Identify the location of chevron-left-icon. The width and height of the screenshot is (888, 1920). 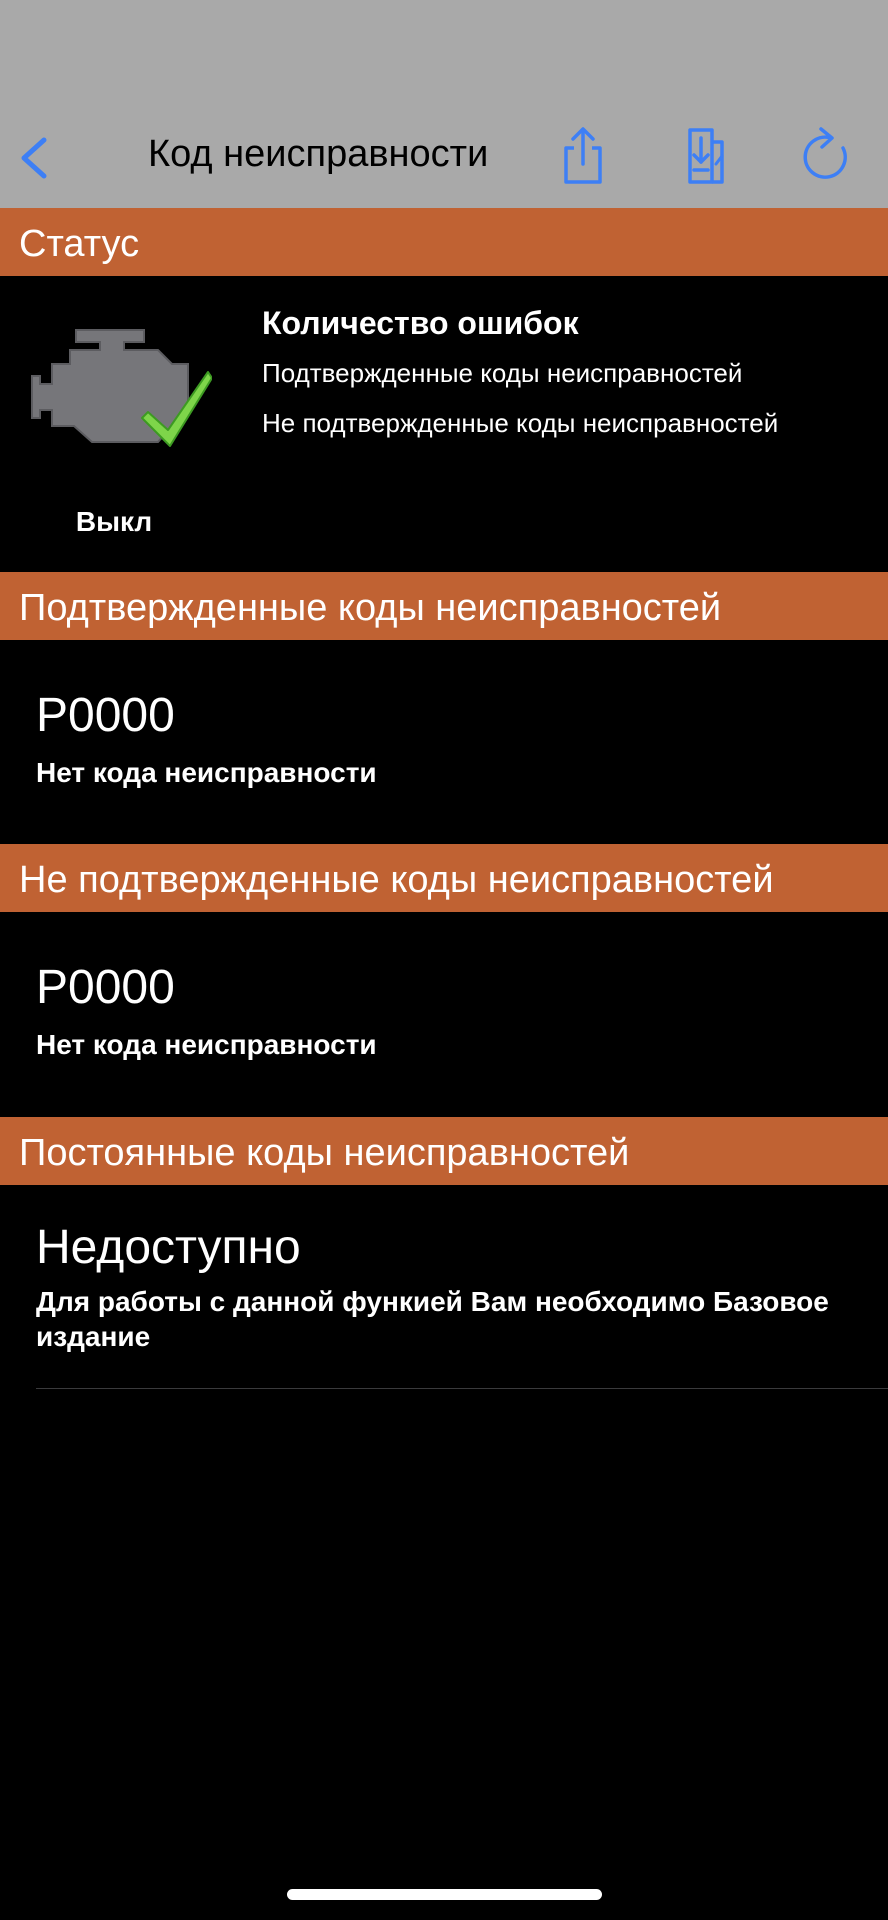
(34, 158).